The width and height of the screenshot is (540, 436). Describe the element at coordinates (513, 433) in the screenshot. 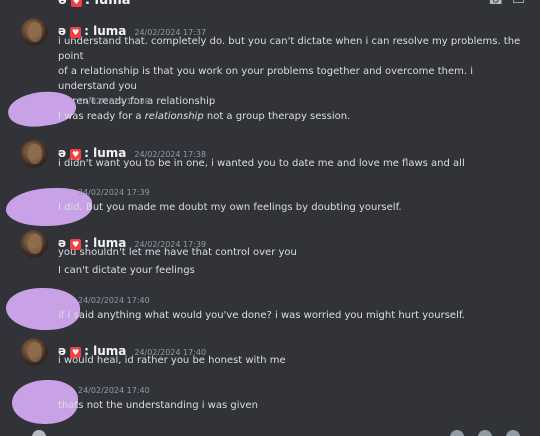

I see `emoji-icon` at that location.